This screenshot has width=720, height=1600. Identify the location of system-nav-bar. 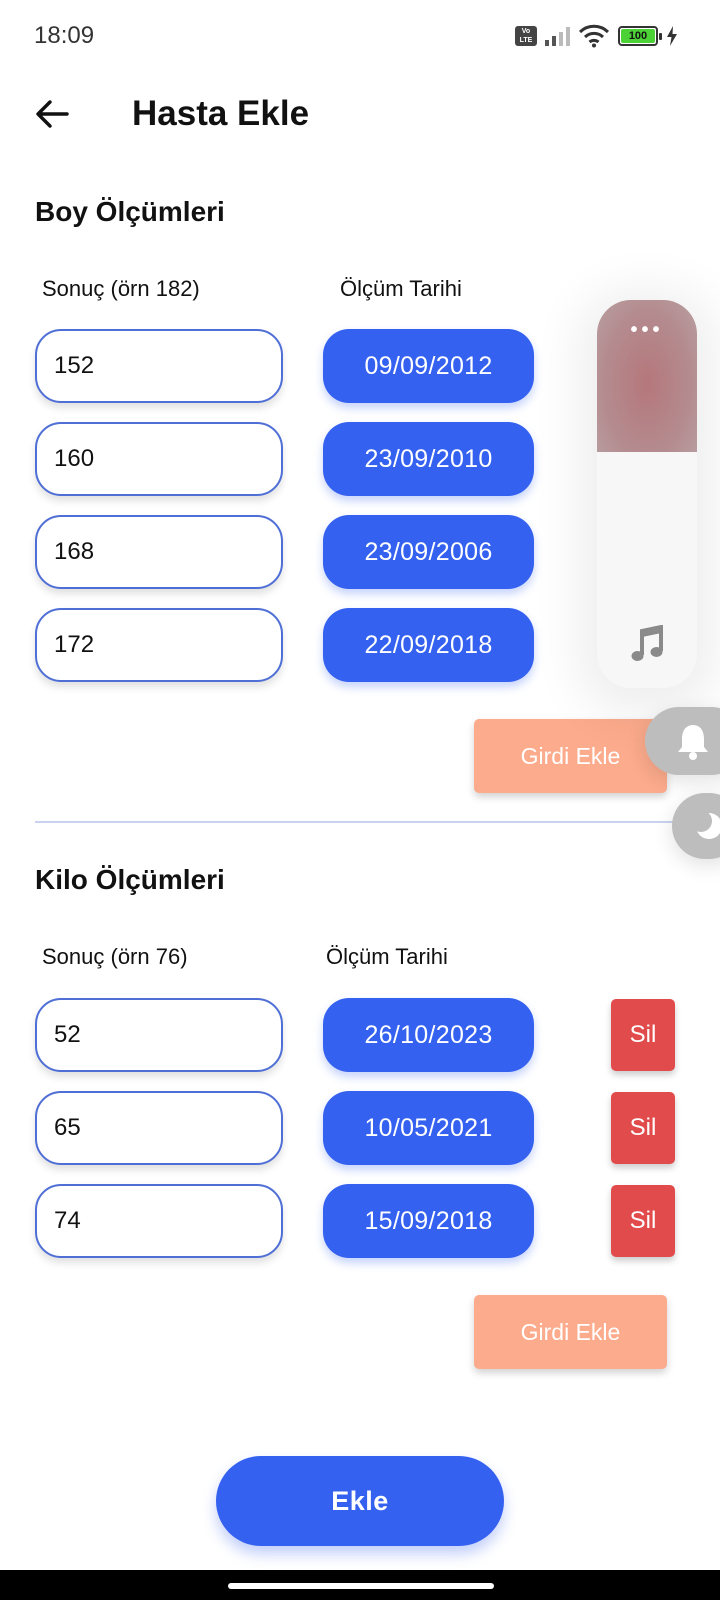
(360, 1585).